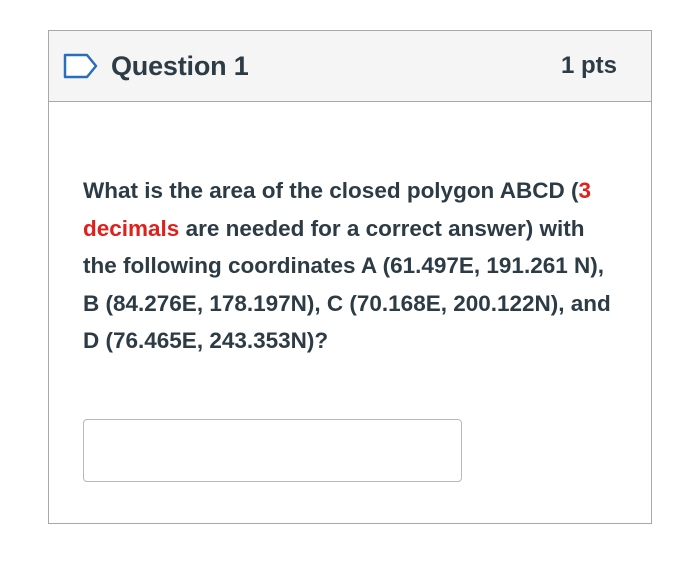 The image size is (700, 563). What do you see at coordinates (350, 66) in the screenshot?
I see `question-header: Question 1 1 pts` at bounding box center [350, 66].